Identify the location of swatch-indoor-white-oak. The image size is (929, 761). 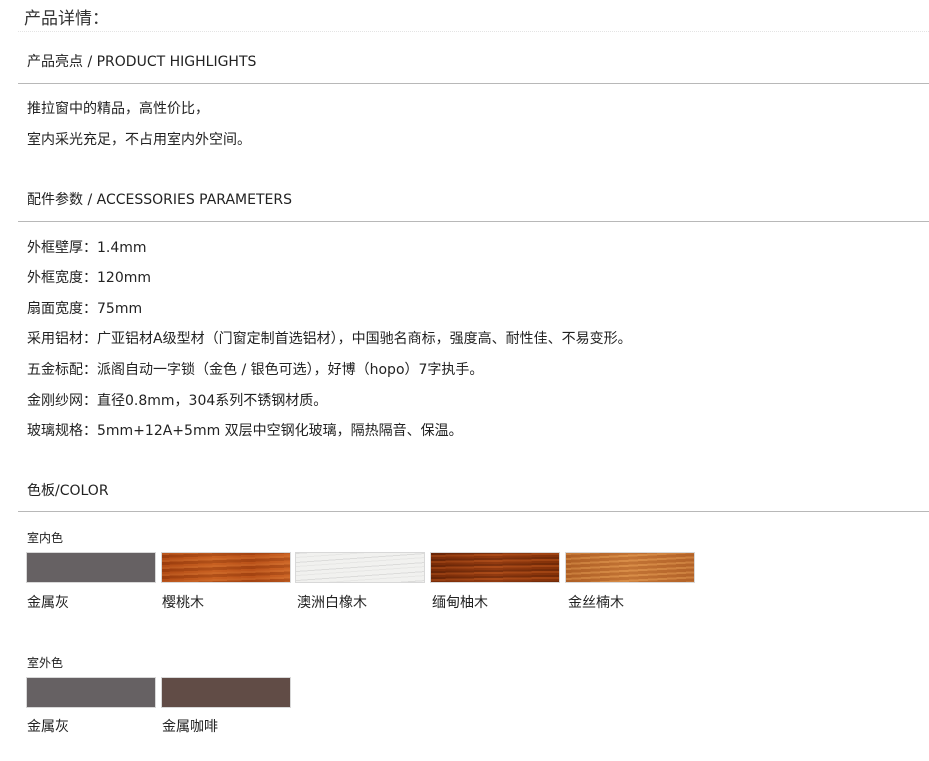
(360, 567).